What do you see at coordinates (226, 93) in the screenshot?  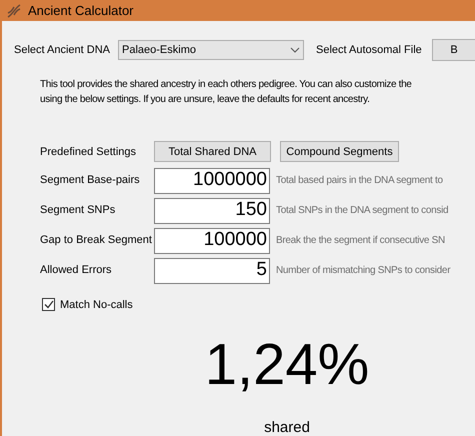 I see `description-text: This tool provides the shared ancestry in each others pedigree. You can also customize the using the below settings. If you are unsure, leave the defaults for recent ancestry.` at bounding box center [226, 93].